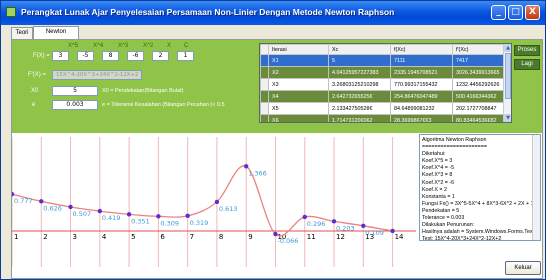  Describe the element at coordinates (479, 49) in the screenshot. I see `col-dfxc: f'(Xc)` at that location.